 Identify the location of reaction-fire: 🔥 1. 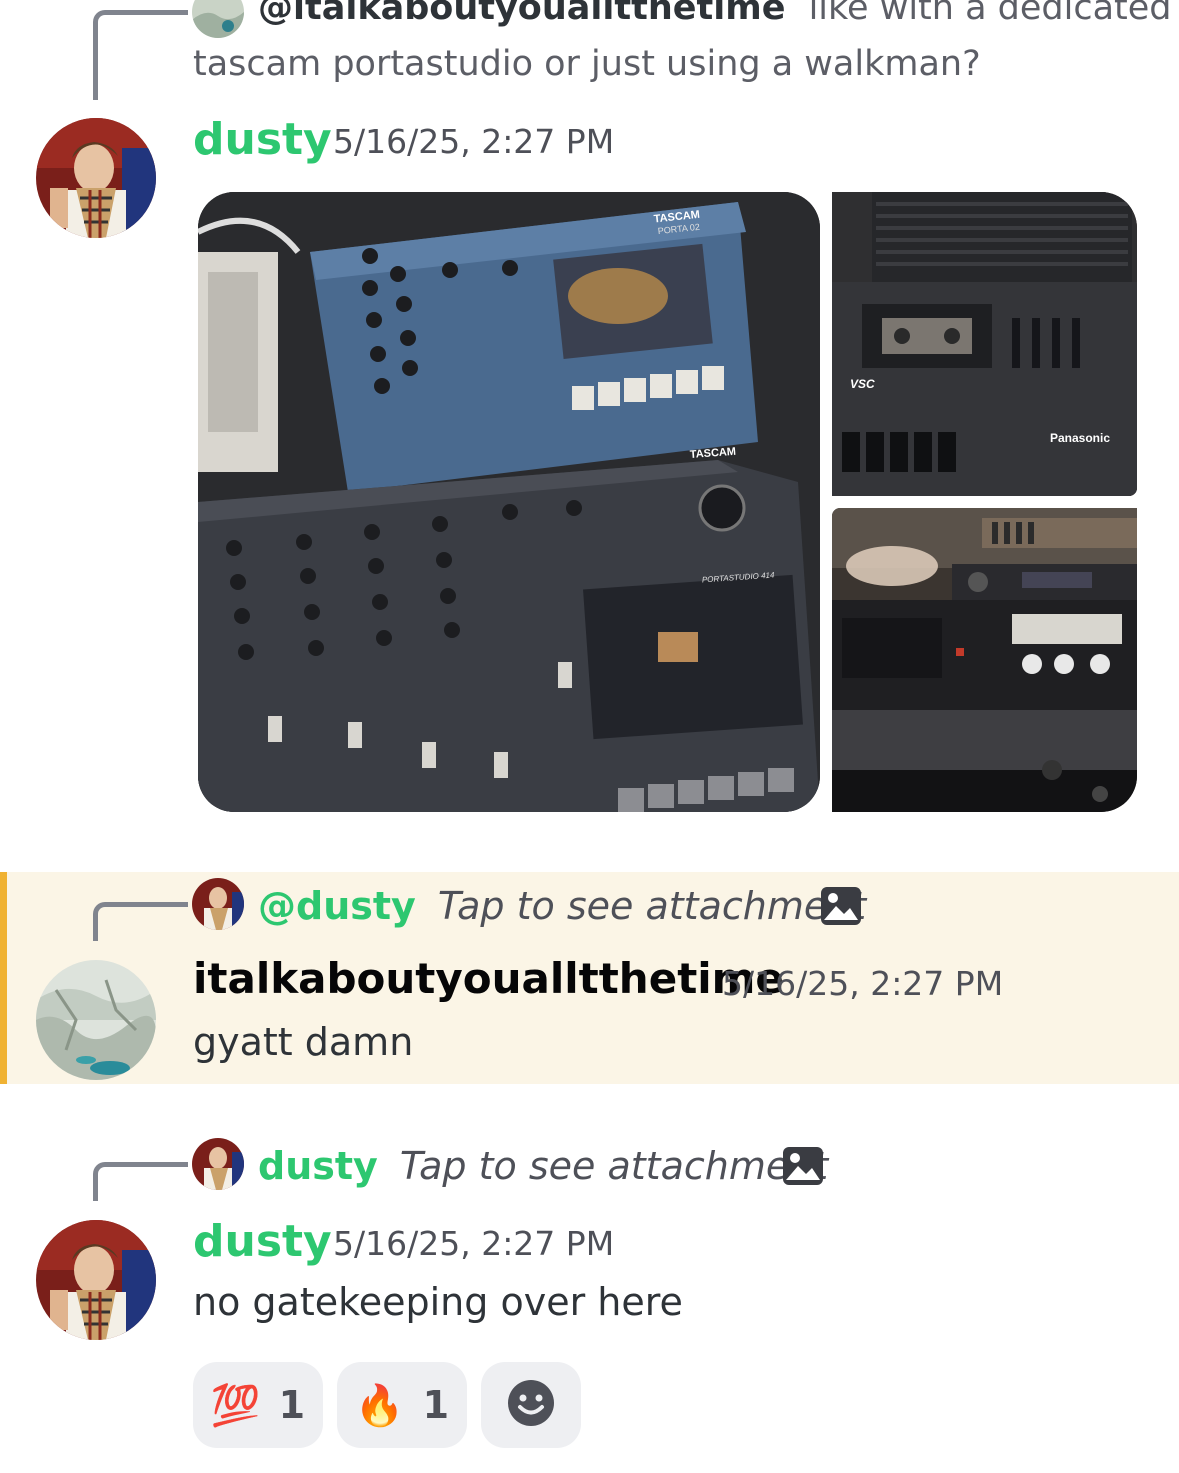
(402, 1405).